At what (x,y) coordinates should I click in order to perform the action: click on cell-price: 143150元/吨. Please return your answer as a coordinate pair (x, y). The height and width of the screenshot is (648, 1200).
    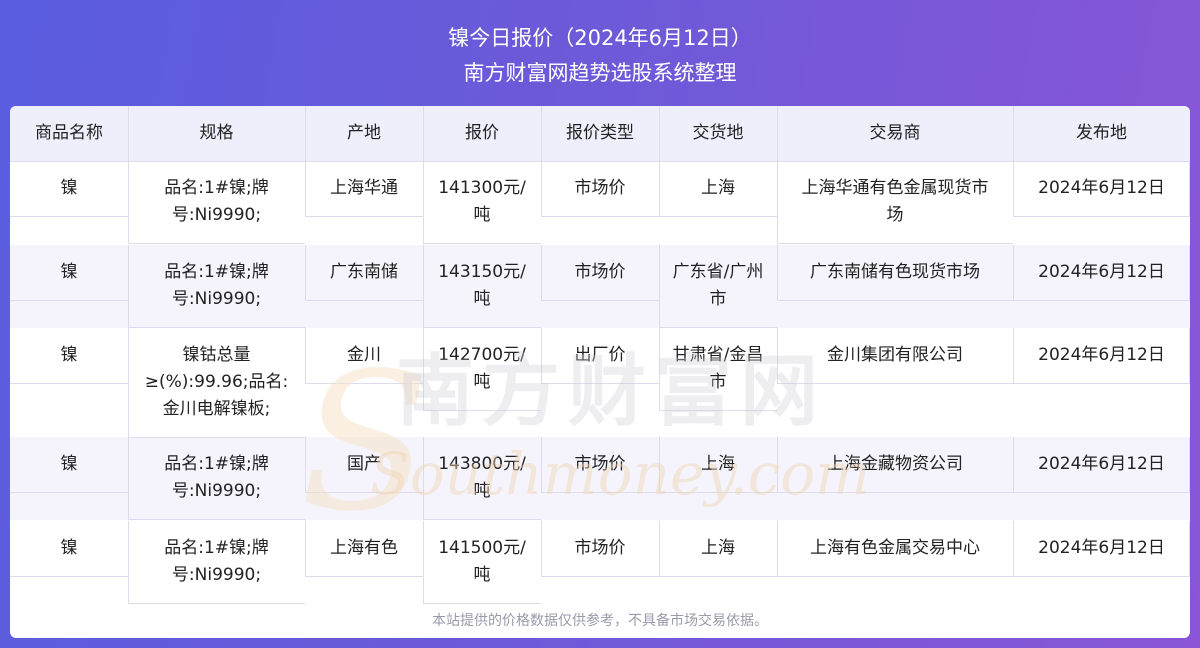
    Looking at the image, I should click on (482, 279).